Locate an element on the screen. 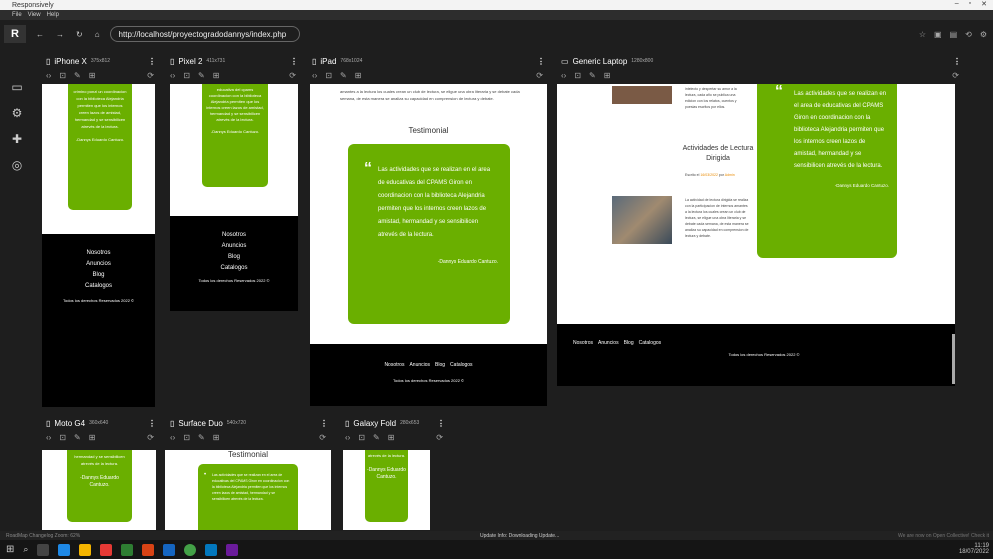 The image size is (993, 559). maximize-button: ▫ is located at coordinates (970, 4).